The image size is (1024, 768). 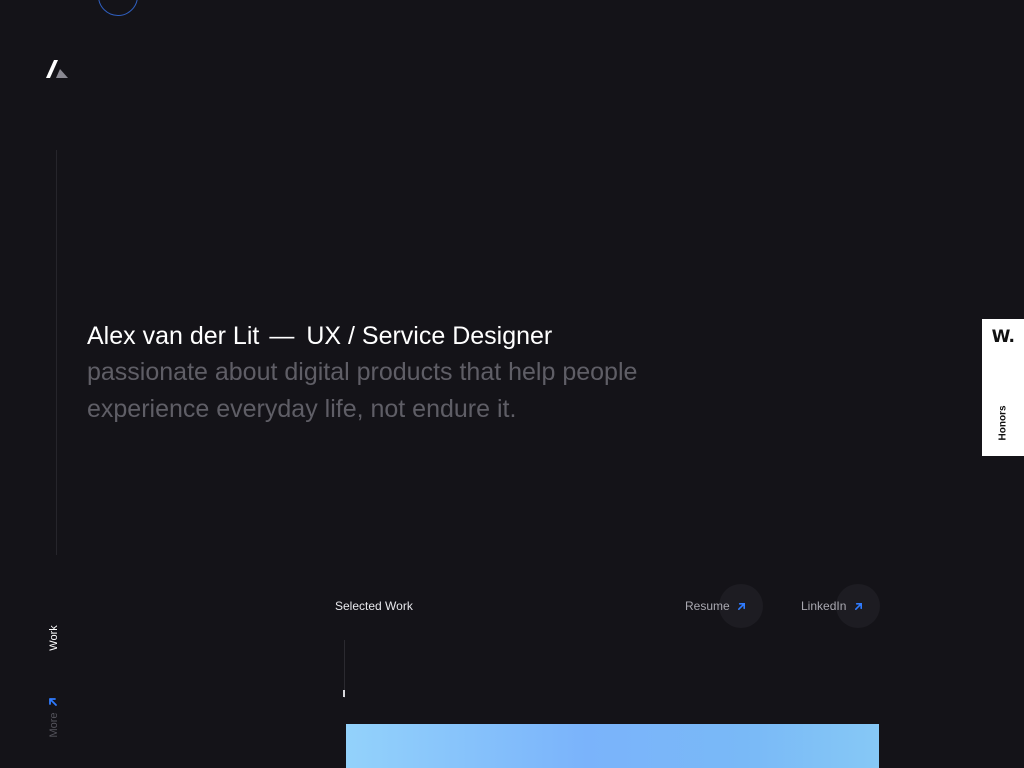 What do you see at coordinates (57, 69) in the screenshot?
I see `logo-icon` at bounding box center [57, 69].